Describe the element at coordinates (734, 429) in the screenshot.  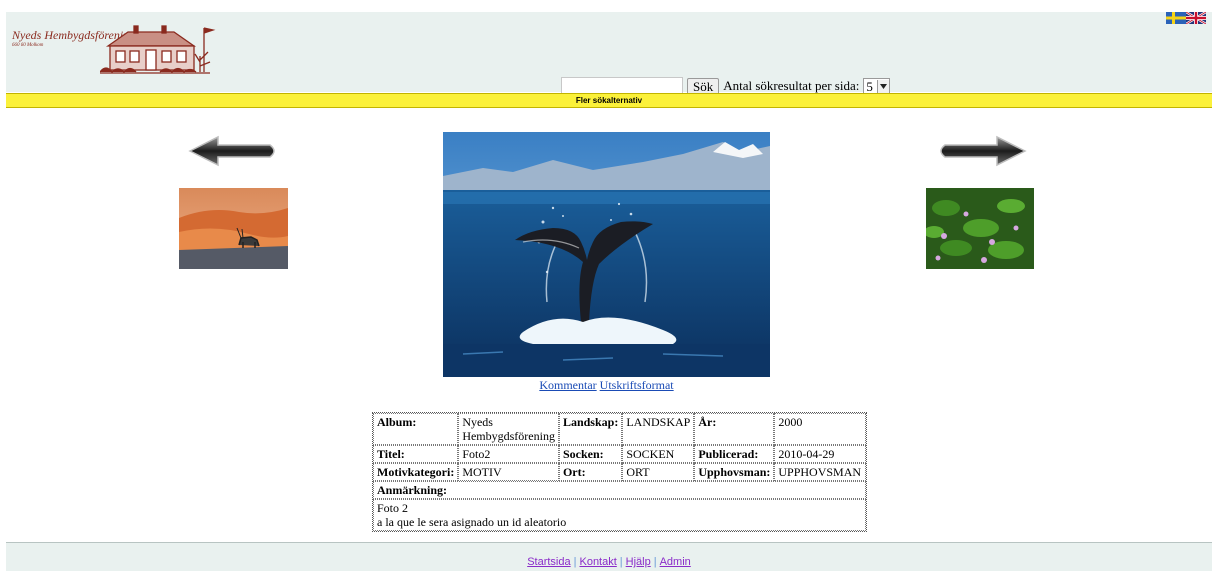
I see `year-label: År:` at that location.